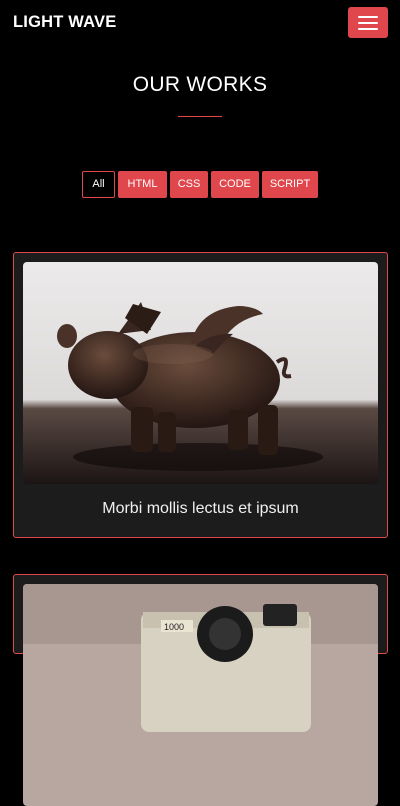  Describe the element at coordinates (64, 22) in the screenshot. I see `brand-logo: LIGHT WAVE` at that location.